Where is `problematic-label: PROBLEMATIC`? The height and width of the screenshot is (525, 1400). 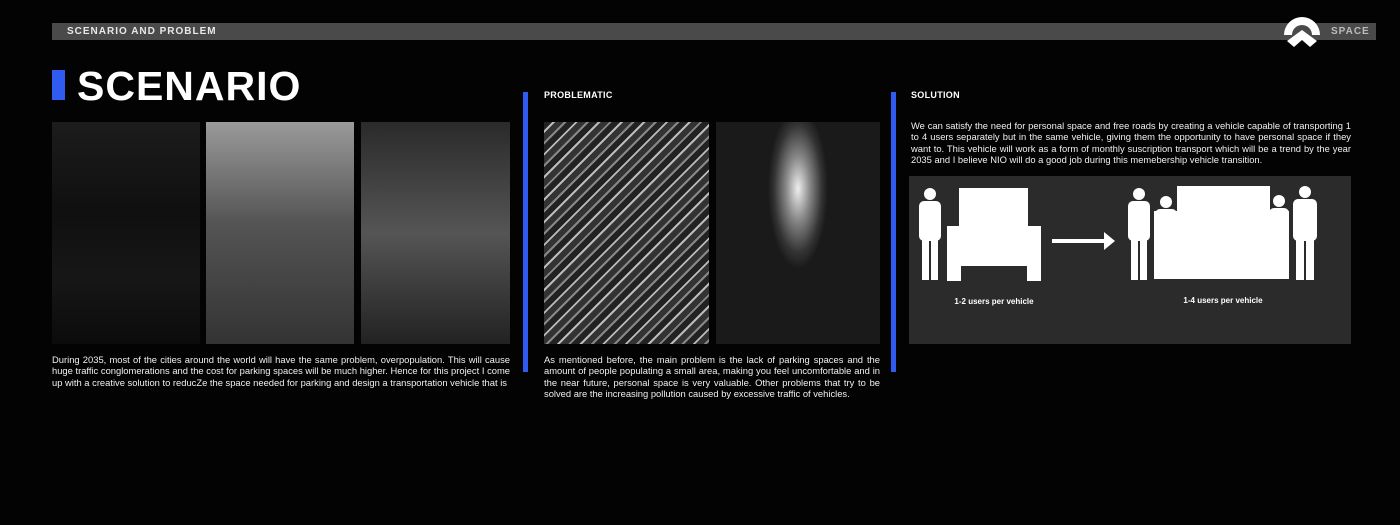 problematic-label: PROBLEMATIC is located at coordinates (578, 95).